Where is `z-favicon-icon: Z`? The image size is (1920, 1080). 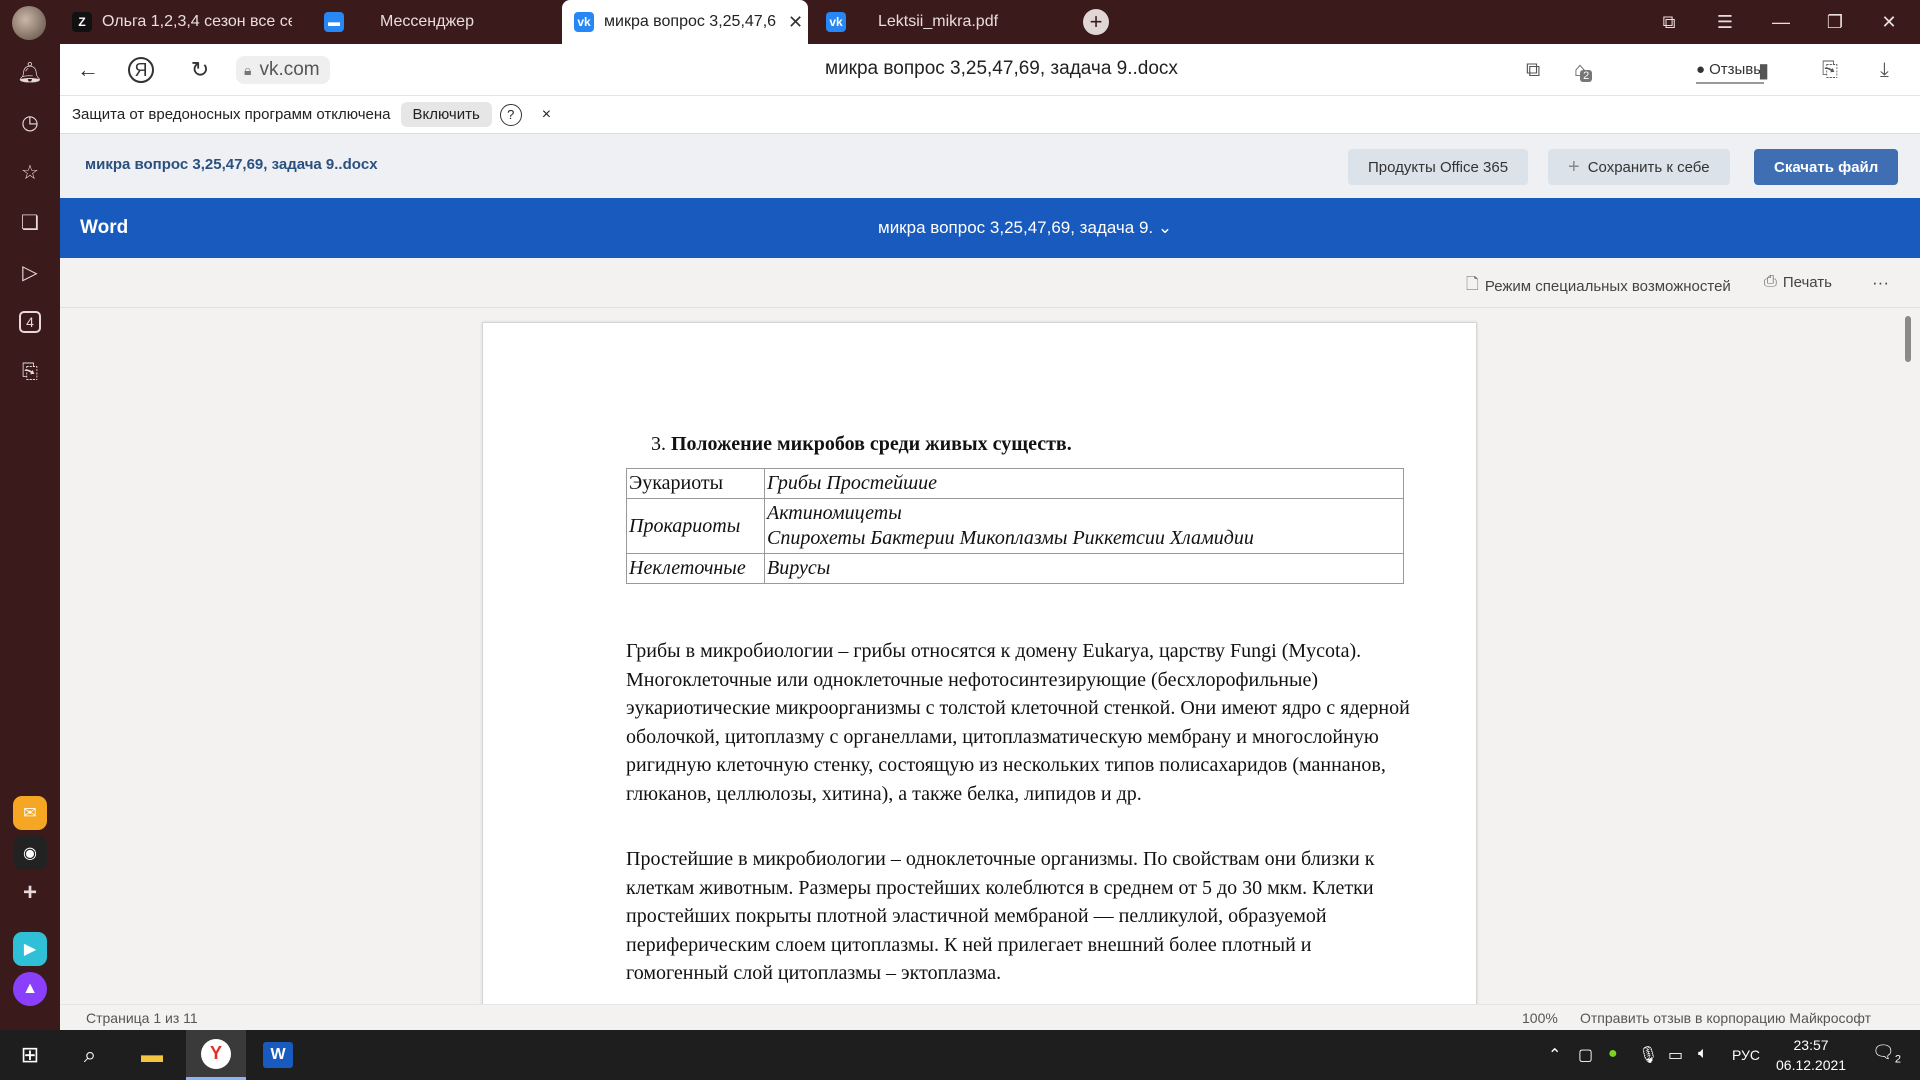 z-favicon-icon: Z is located at coordinates (82, 22).